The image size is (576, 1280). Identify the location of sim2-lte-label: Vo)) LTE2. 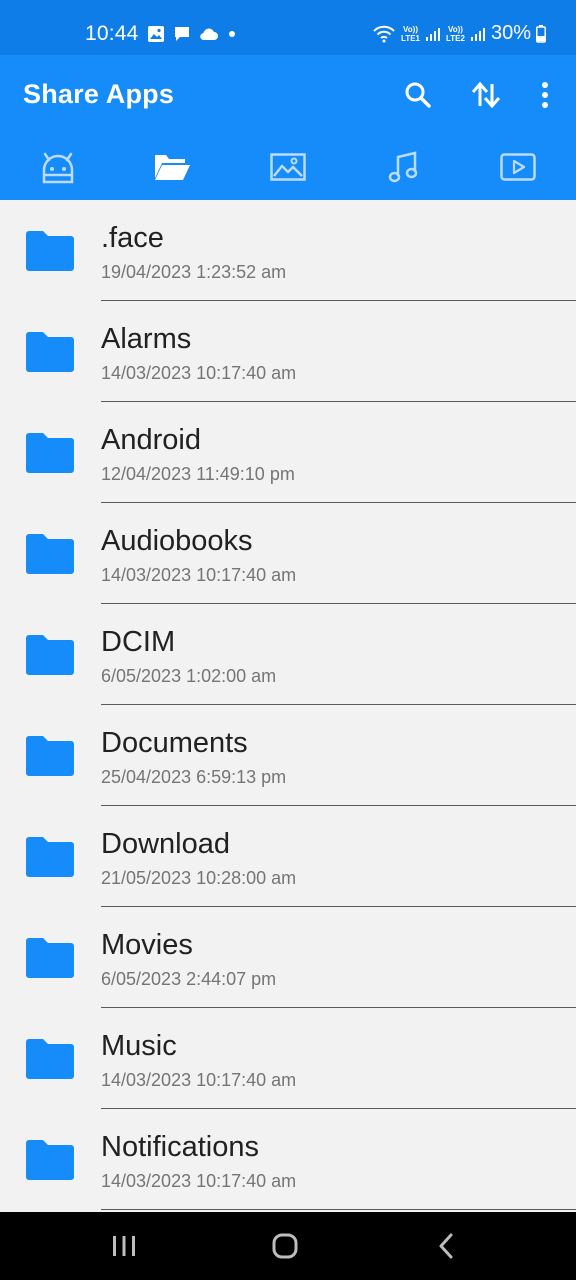
(455, 34).